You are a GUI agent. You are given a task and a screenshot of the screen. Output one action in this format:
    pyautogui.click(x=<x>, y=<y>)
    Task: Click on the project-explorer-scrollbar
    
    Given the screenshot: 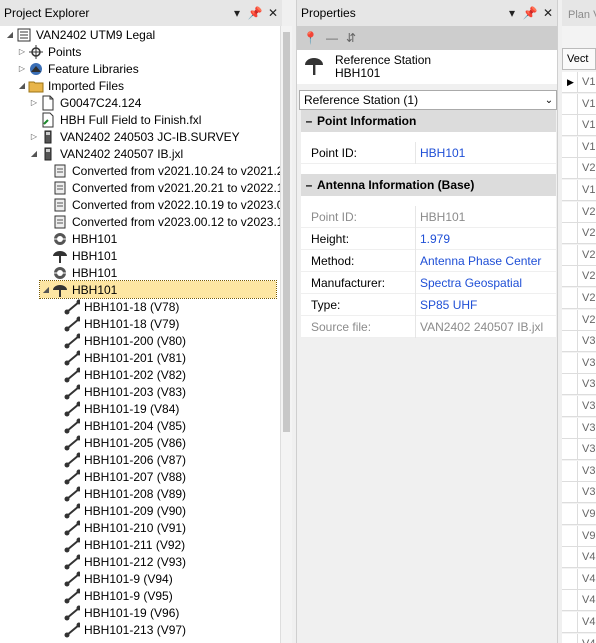 What is the action you would take?
    pyautogui.click(x=286, y=334)
    